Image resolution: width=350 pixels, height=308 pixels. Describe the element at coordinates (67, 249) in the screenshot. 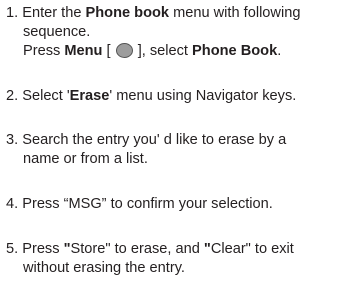

I see `store-open-quote: "` at that location.